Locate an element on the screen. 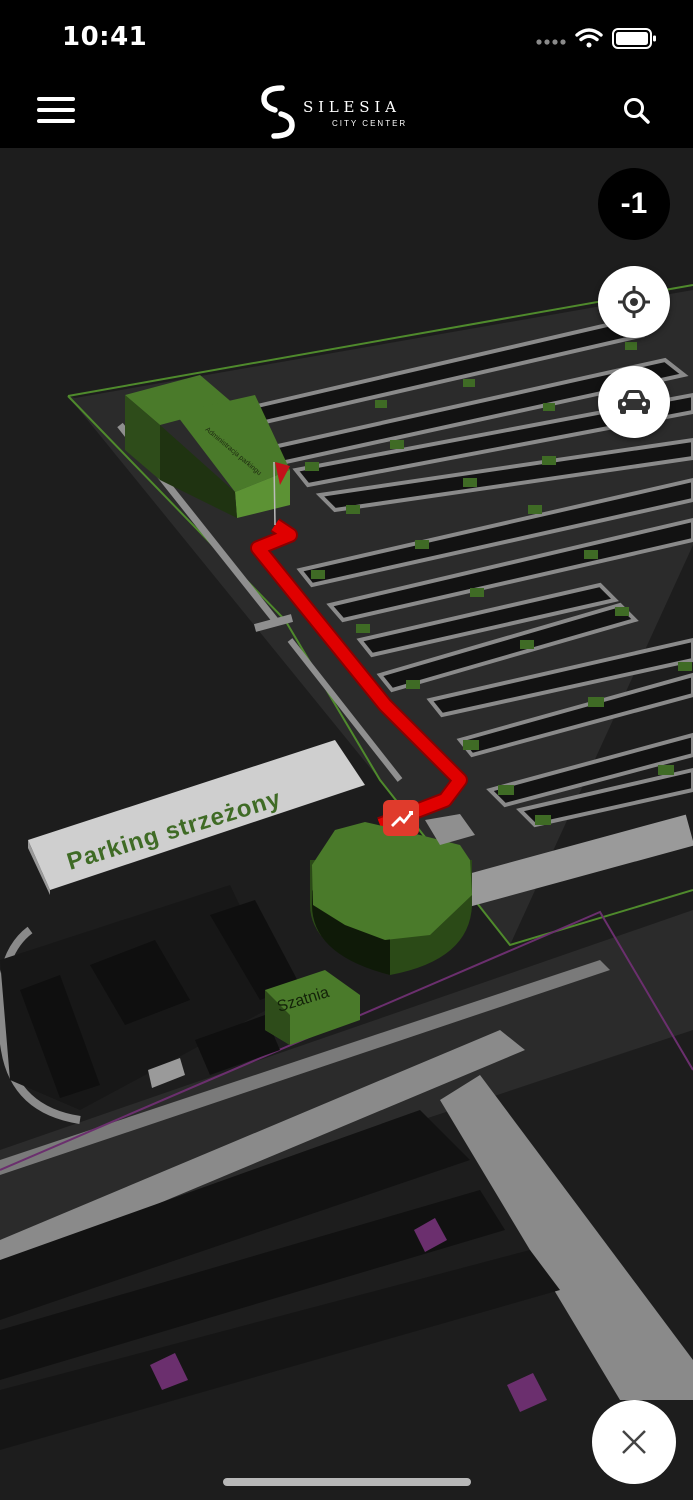 Image resolution: width=693 pixels, height=1500 pixels. nav-bar: SILESIA CITY CENTER is located at coordinates (346, 113).